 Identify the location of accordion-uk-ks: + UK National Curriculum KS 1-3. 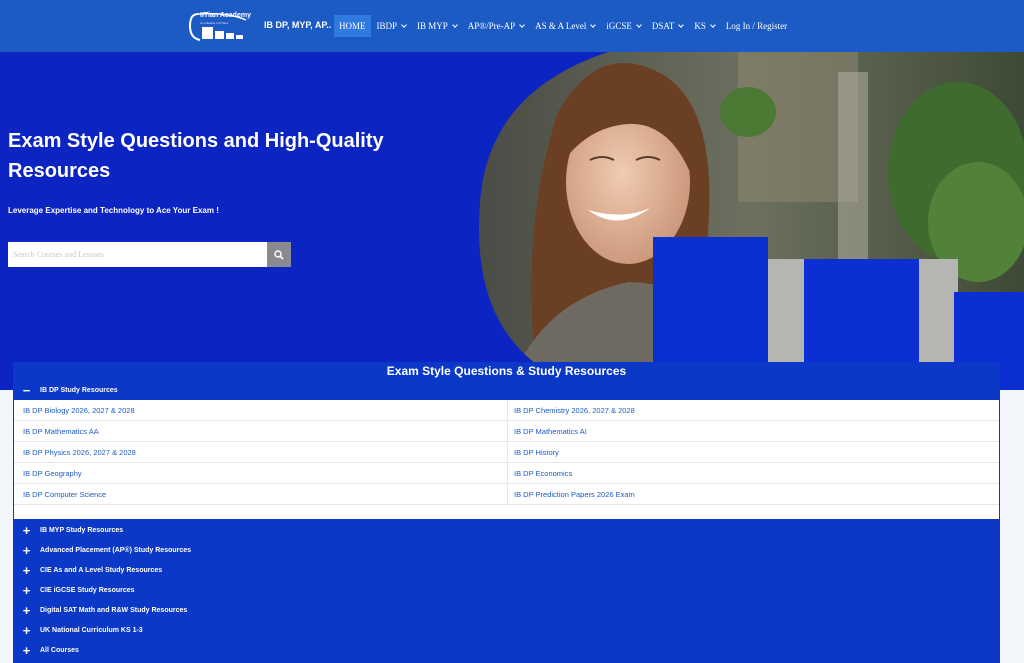
(506, 630).